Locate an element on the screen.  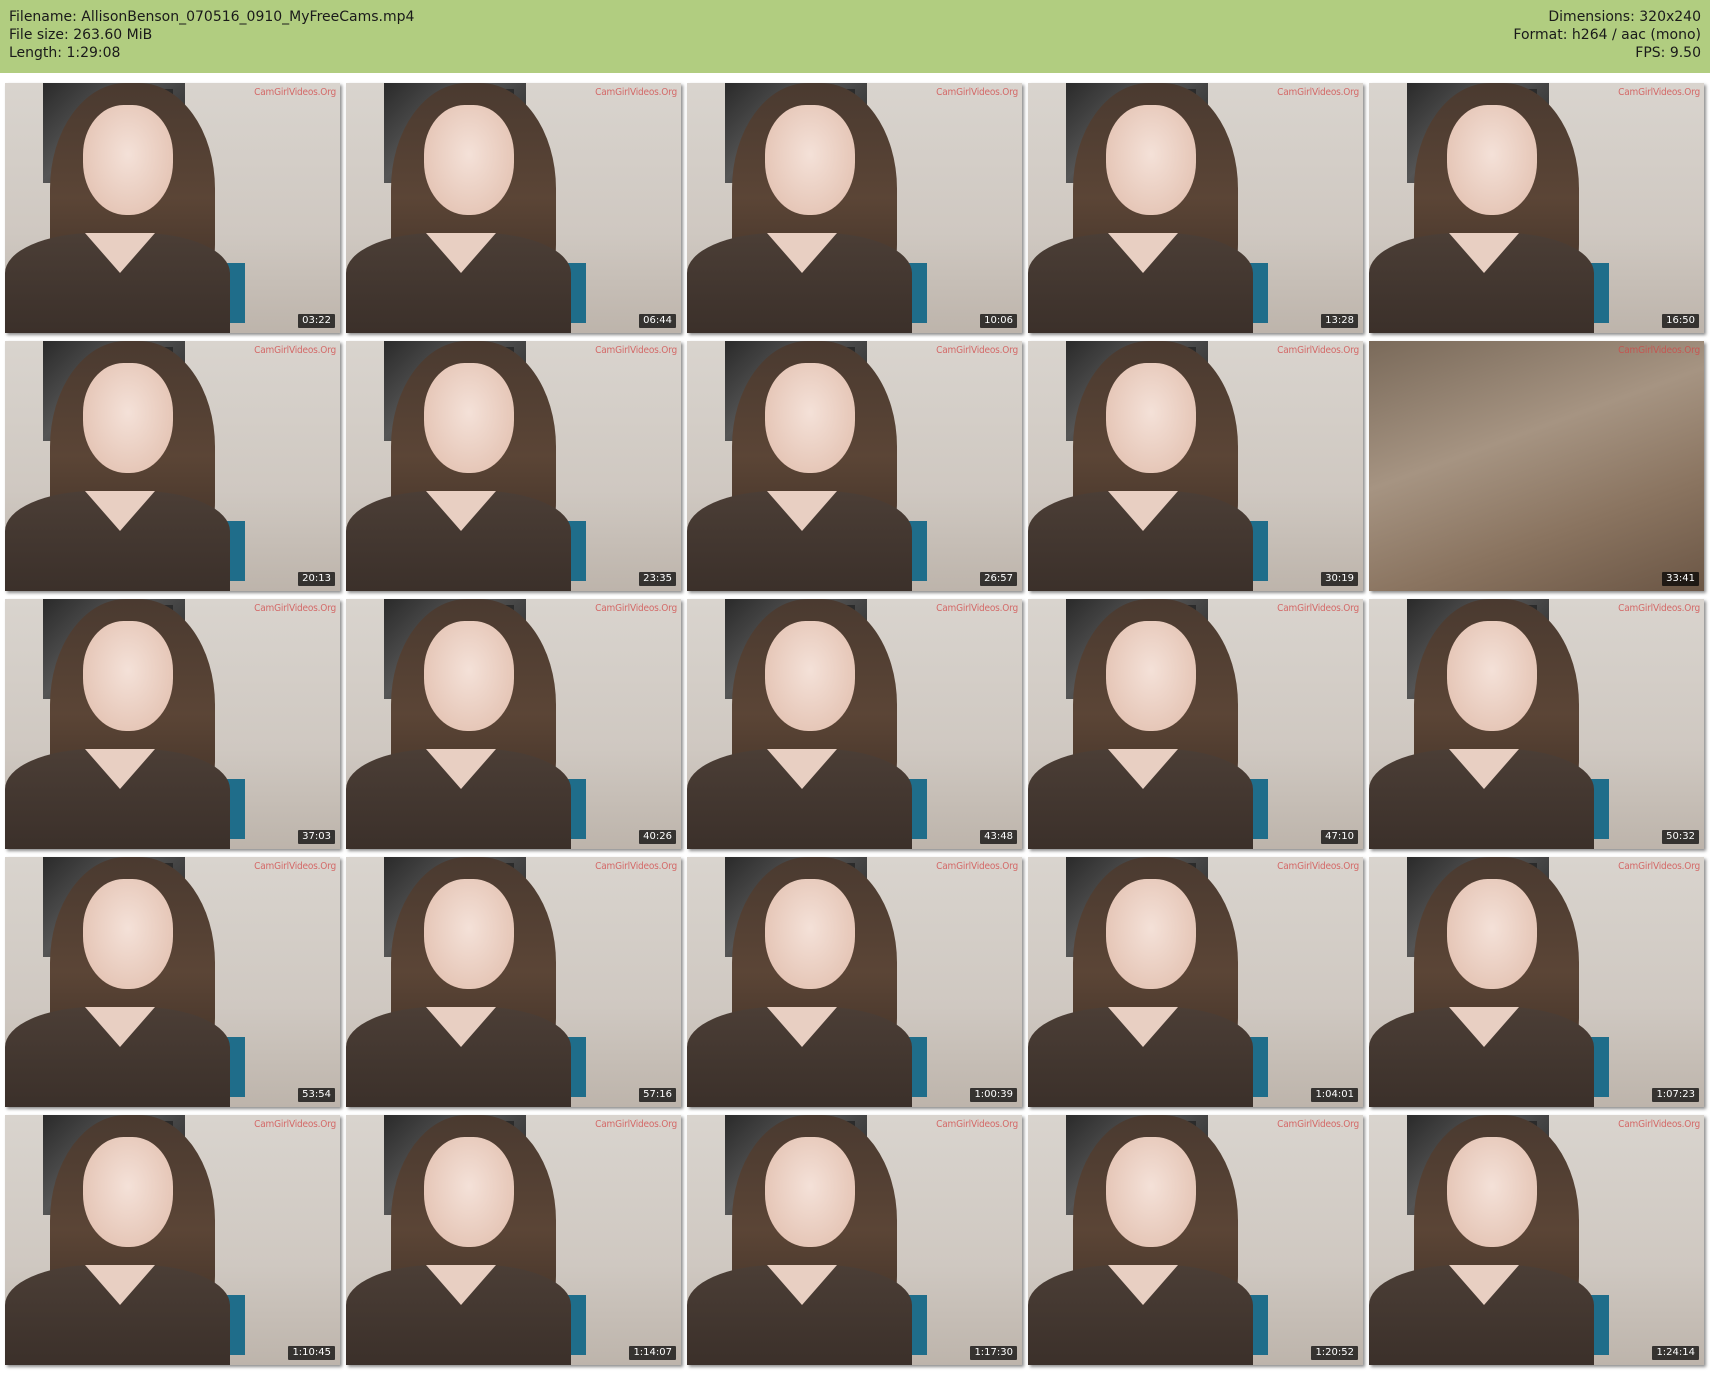
video-thumbnail: CamGirlVideos.Org 1:20:52 is located at coordinates (1195, 1240).